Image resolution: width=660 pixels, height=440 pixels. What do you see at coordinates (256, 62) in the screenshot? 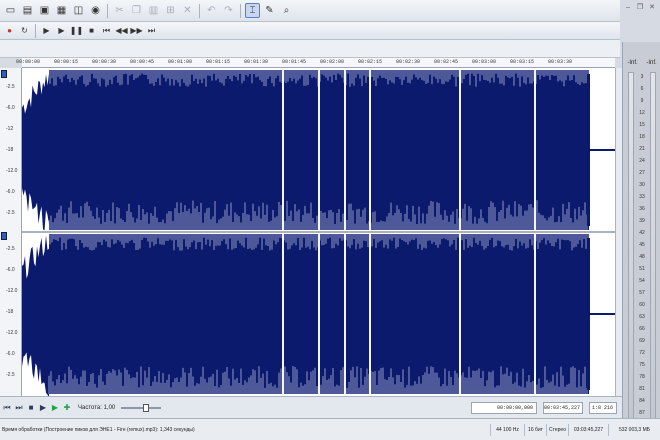
I see `ruler-tick-label: 00:01:30` at bounding box center [256, 62].